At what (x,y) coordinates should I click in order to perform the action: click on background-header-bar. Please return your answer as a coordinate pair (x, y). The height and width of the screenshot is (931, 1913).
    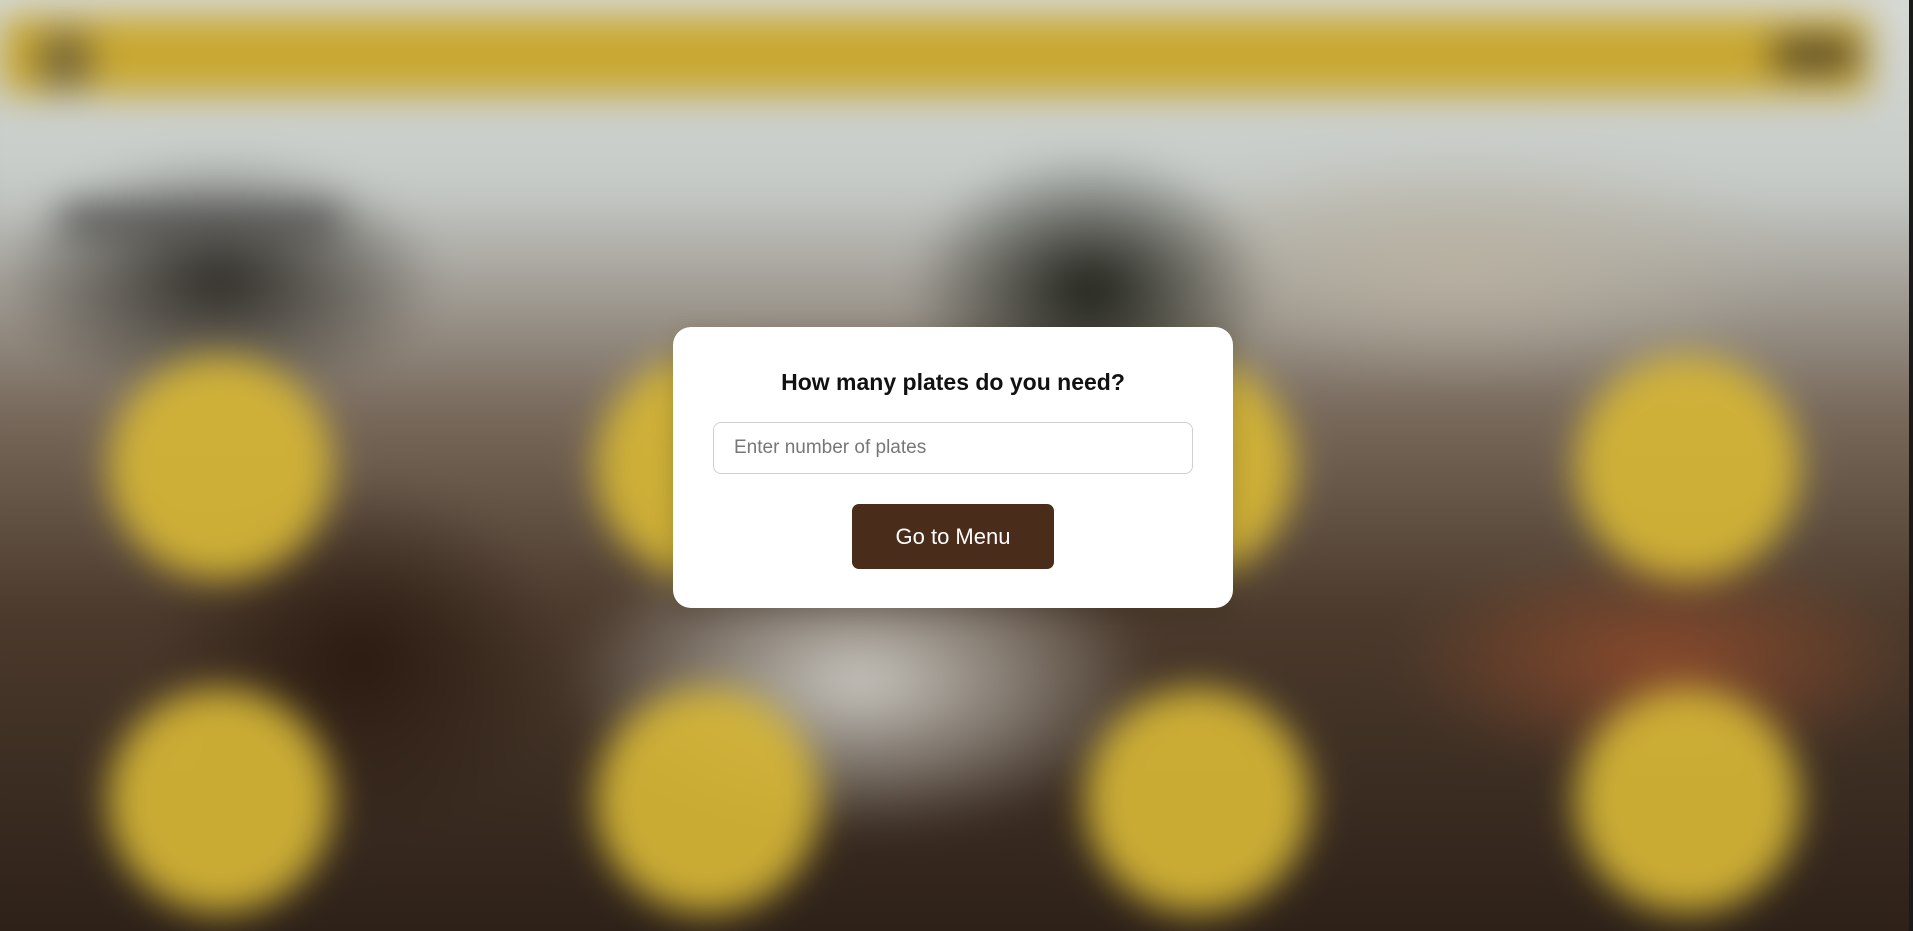
    Looking at the image, I should click on (935, 55).